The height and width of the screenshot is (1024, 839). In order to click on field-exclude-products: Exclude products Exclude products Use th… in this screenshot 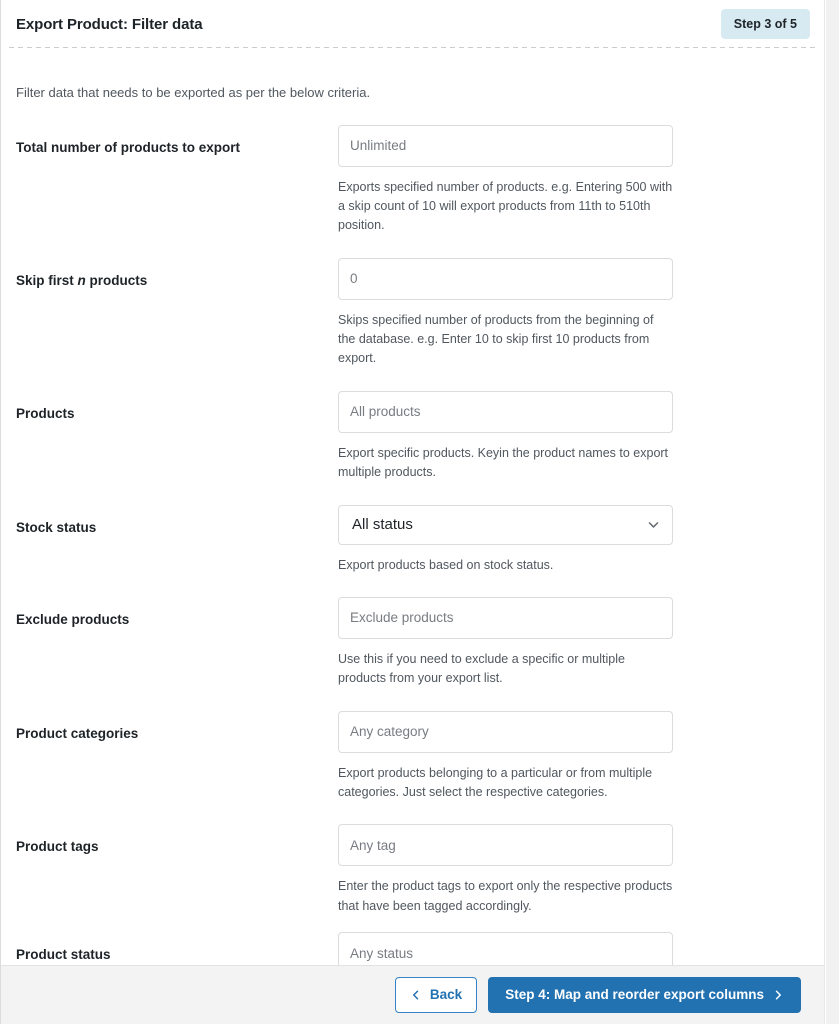, I will do `click(412, 642)`.